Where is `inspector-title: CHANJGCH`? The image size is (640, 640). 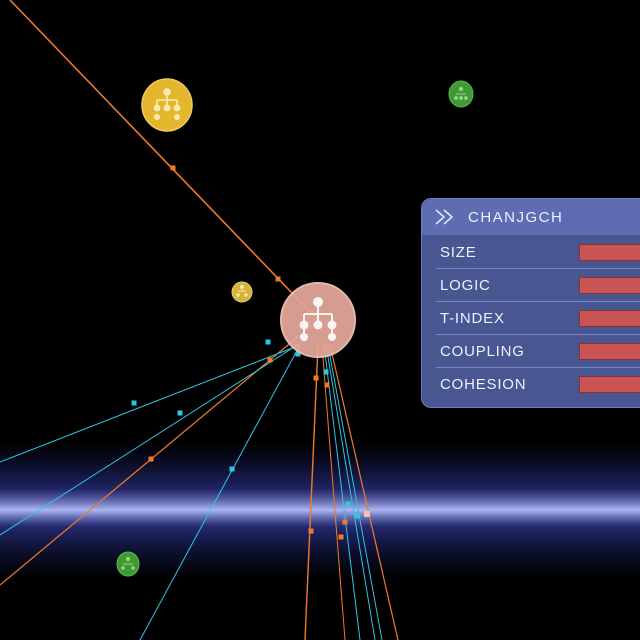
inspector-title: CHANJGCH is located at coordinates (516, 217).